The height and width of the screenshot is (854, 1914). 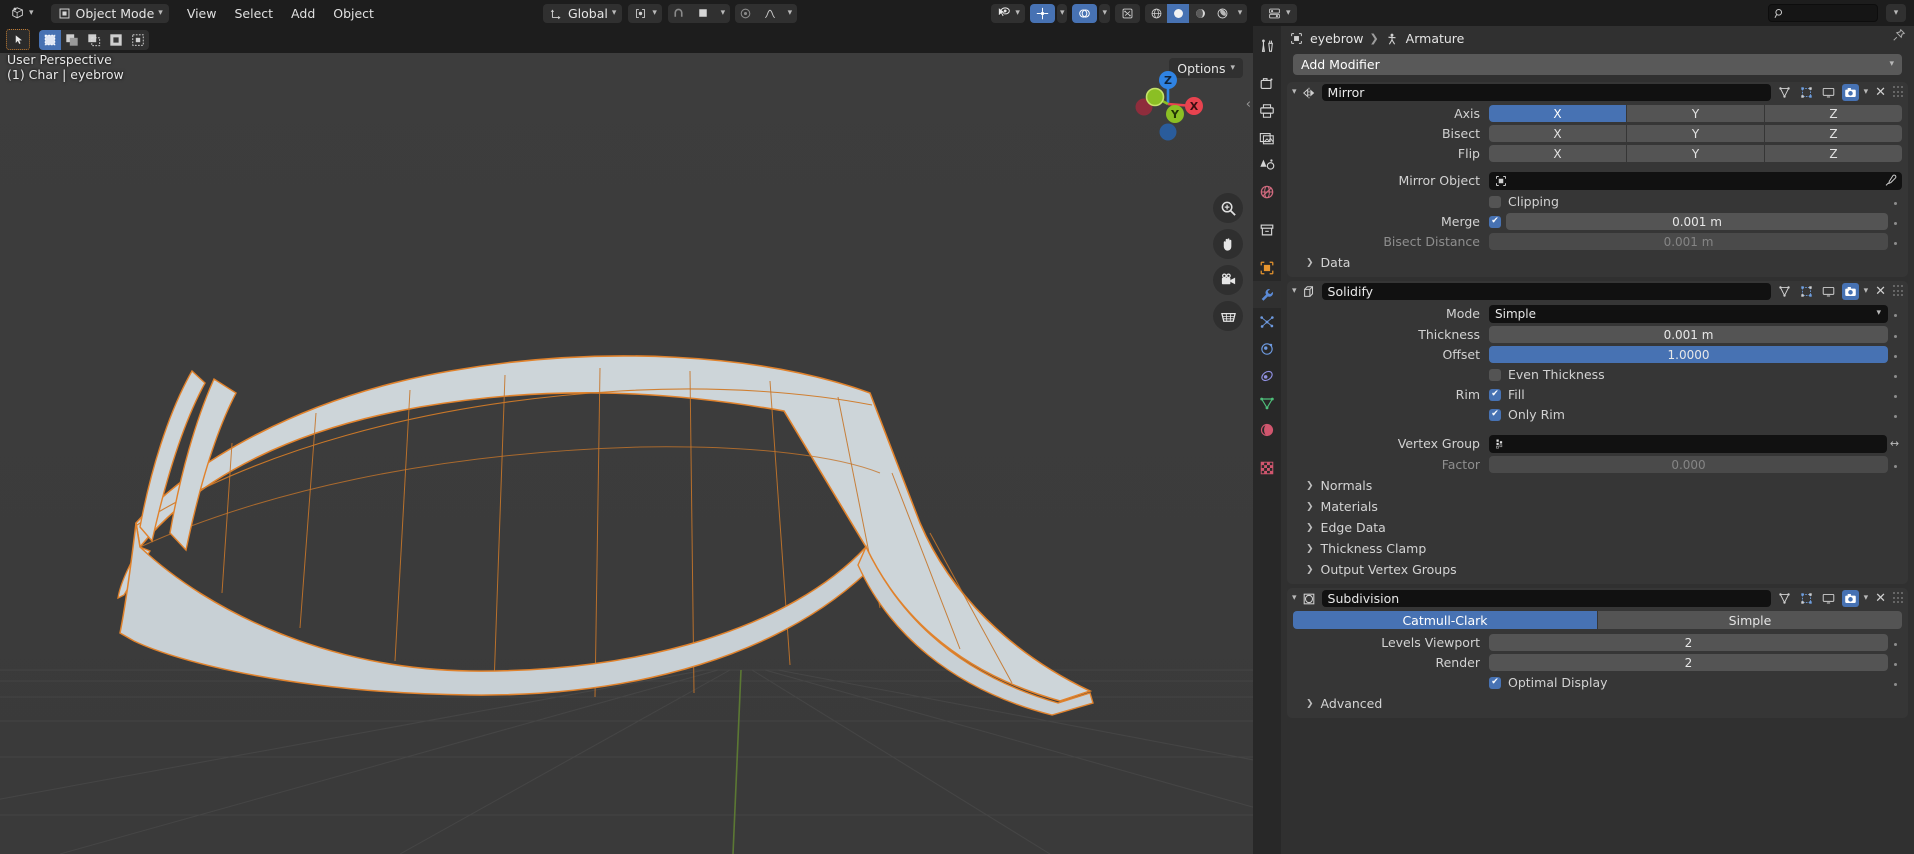 What do you see at coordinates (582, 13) in the screenshot?
I see `transform-orientation-selector: Global ▾` at bounding box center [582, 13].